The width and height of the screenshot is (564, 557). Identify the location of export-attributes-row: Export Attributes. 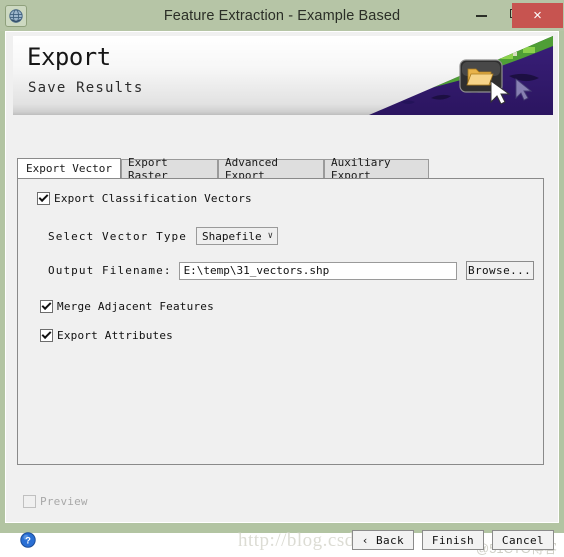
(106, 335).